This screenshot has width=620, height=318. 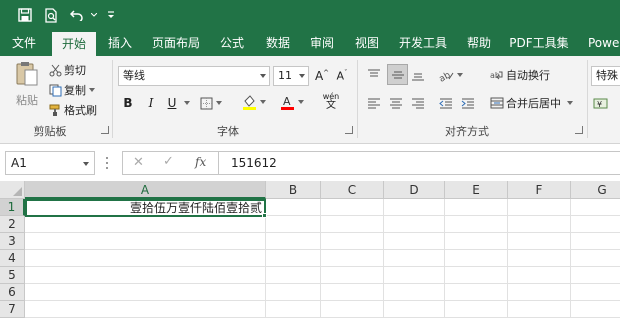 What do you see at coordinates (138, 162) in the screenshot?
I see `cancel-icon: ✕` at bounding box center [138, 162].